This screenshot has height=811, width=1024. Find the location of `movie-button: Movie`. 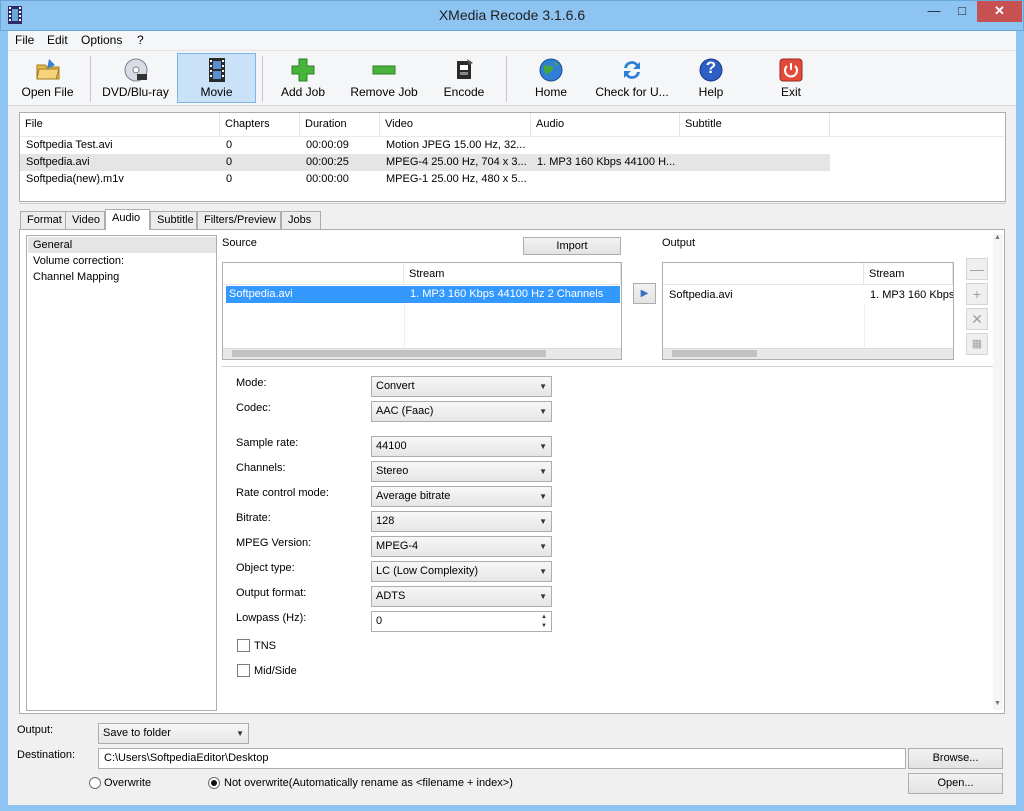

movie-button: Movie is located at coordinates (216, 78).